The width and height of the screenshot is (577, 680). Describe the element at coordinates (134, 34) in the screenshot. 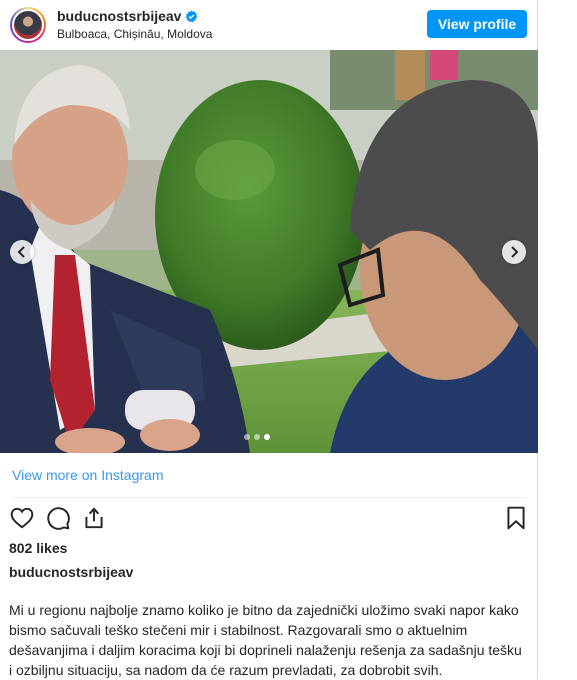

I see `post-location: Bulboaca, Chișinău, Moldova` at that location.